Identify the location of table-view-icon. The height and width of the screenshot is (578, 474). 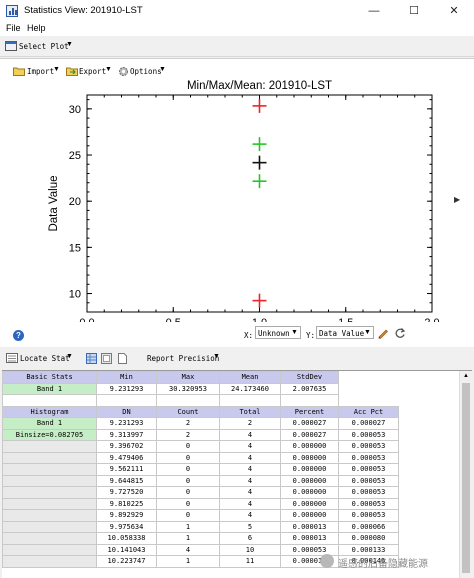
(91, 358).